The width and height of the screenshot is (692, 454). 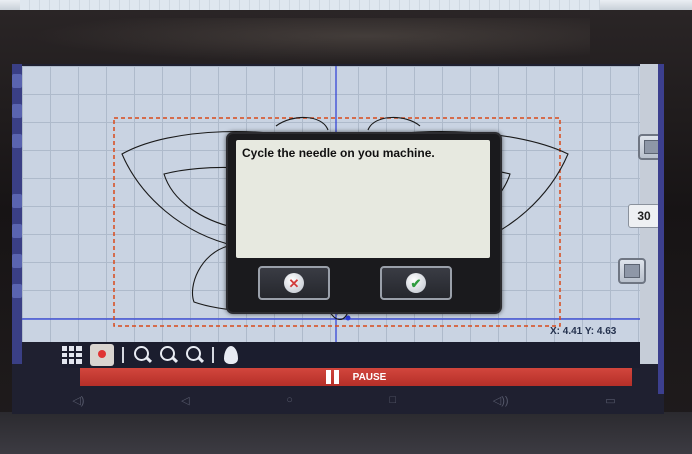 I want to click on right-edge-panel, so click(x=661, y=229).